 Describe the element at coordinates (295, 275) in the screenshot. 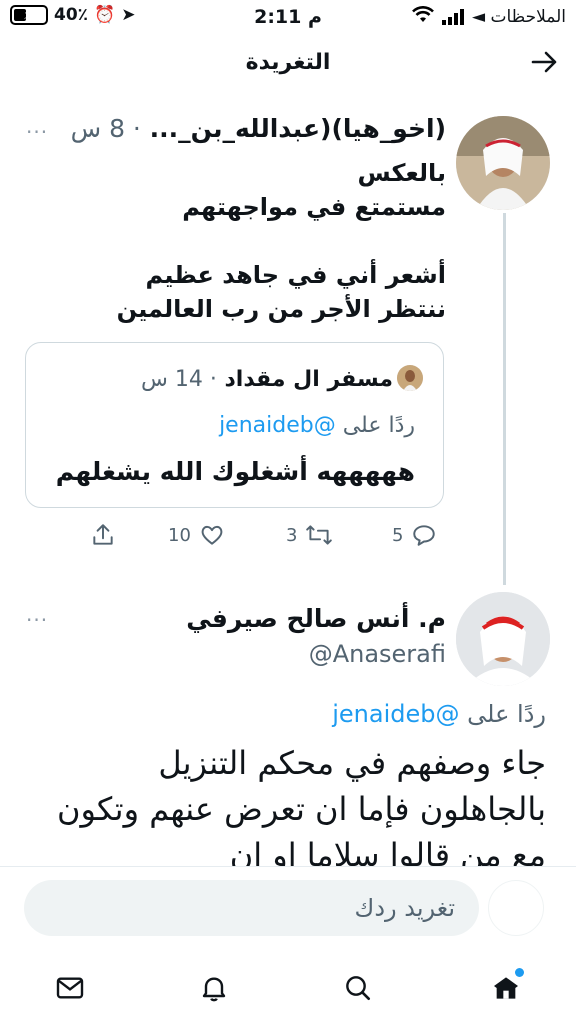

I see `tweet1-text-line: أشعر أني في جاهد عظيم` at that location.